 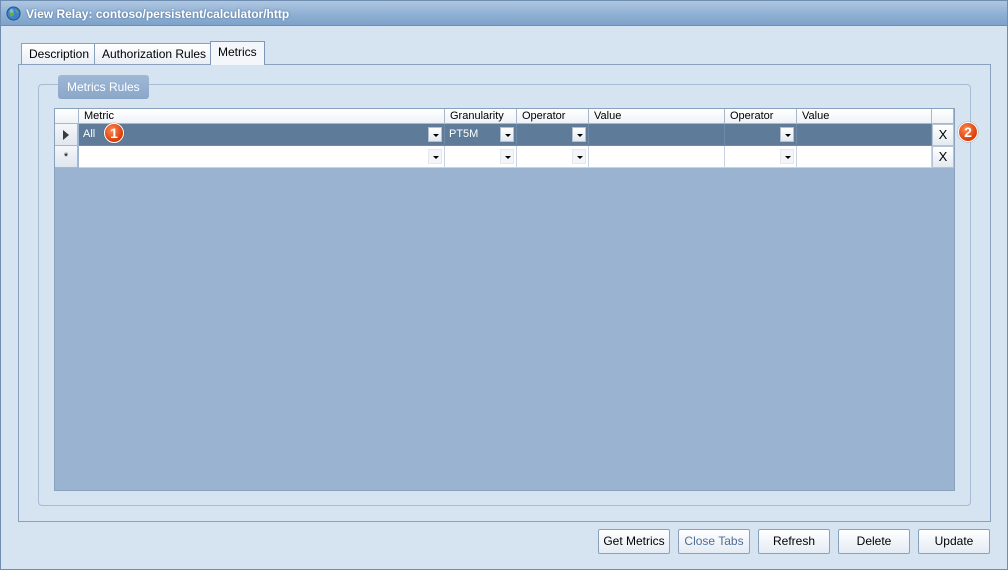 I want to click on tab-description-label: Description, so click(x=59, y=54).